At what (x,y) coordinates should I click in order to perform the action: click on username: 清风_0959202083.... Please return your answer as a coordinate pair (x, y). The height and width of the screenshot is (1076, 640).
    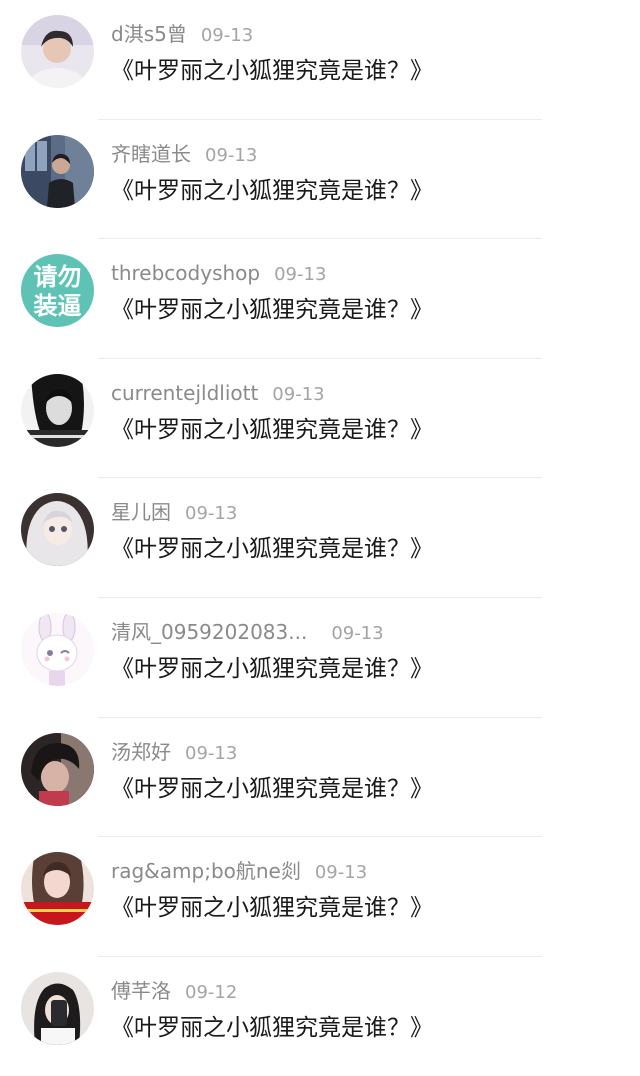
    Looking at the image, I should click on (209, 632).